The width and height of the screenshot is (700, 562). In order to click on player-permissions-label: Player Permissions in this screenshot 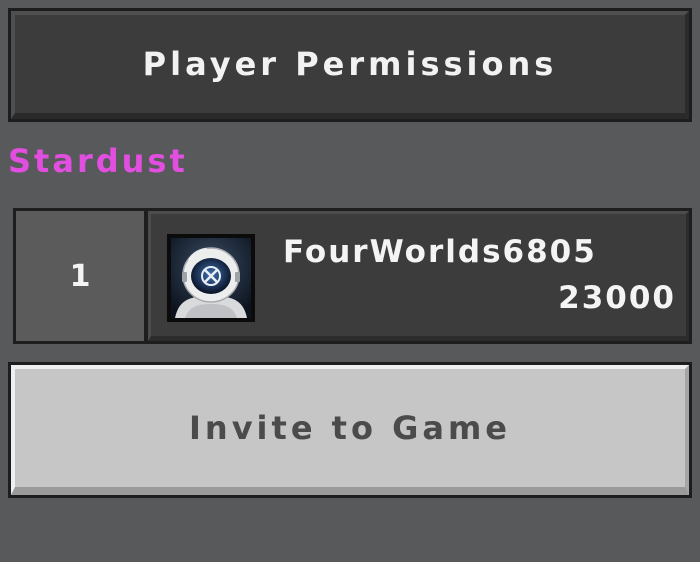, I will do `click(350, 64)`.